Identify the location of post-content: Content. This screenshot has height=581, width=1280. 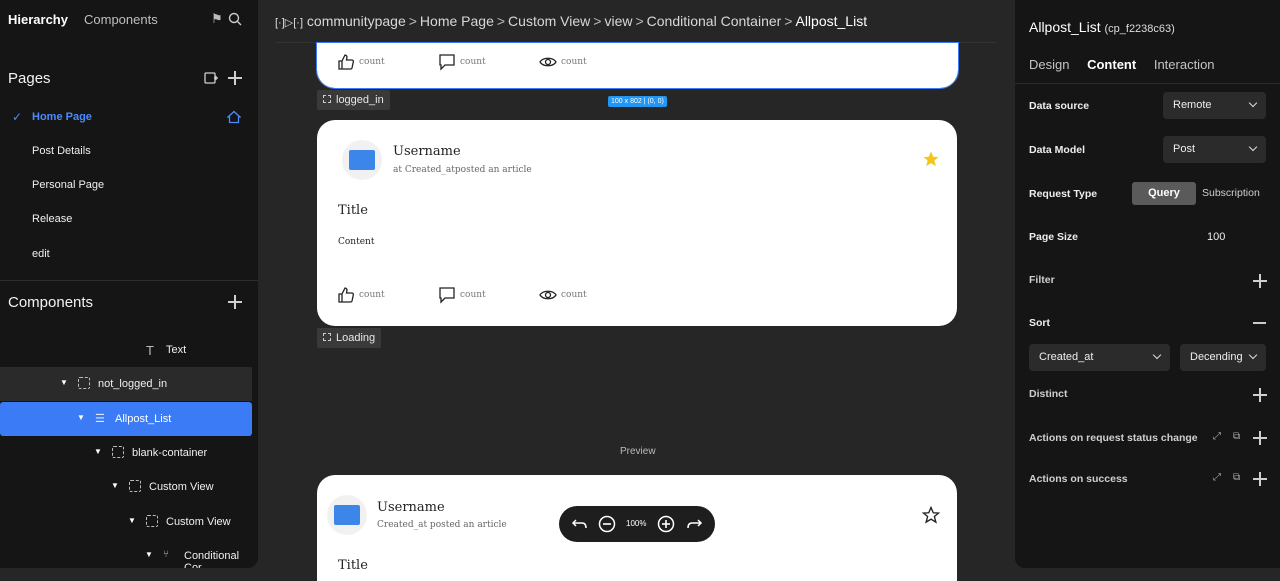
(356, 242).